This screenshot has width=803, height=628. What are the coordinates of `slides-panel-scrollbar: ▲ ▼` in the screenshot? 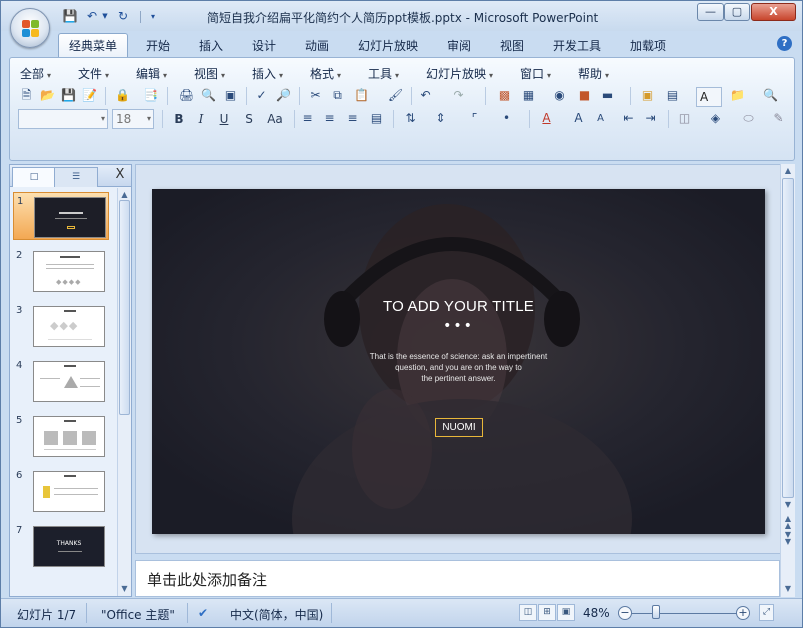 It's located at (124, 392).